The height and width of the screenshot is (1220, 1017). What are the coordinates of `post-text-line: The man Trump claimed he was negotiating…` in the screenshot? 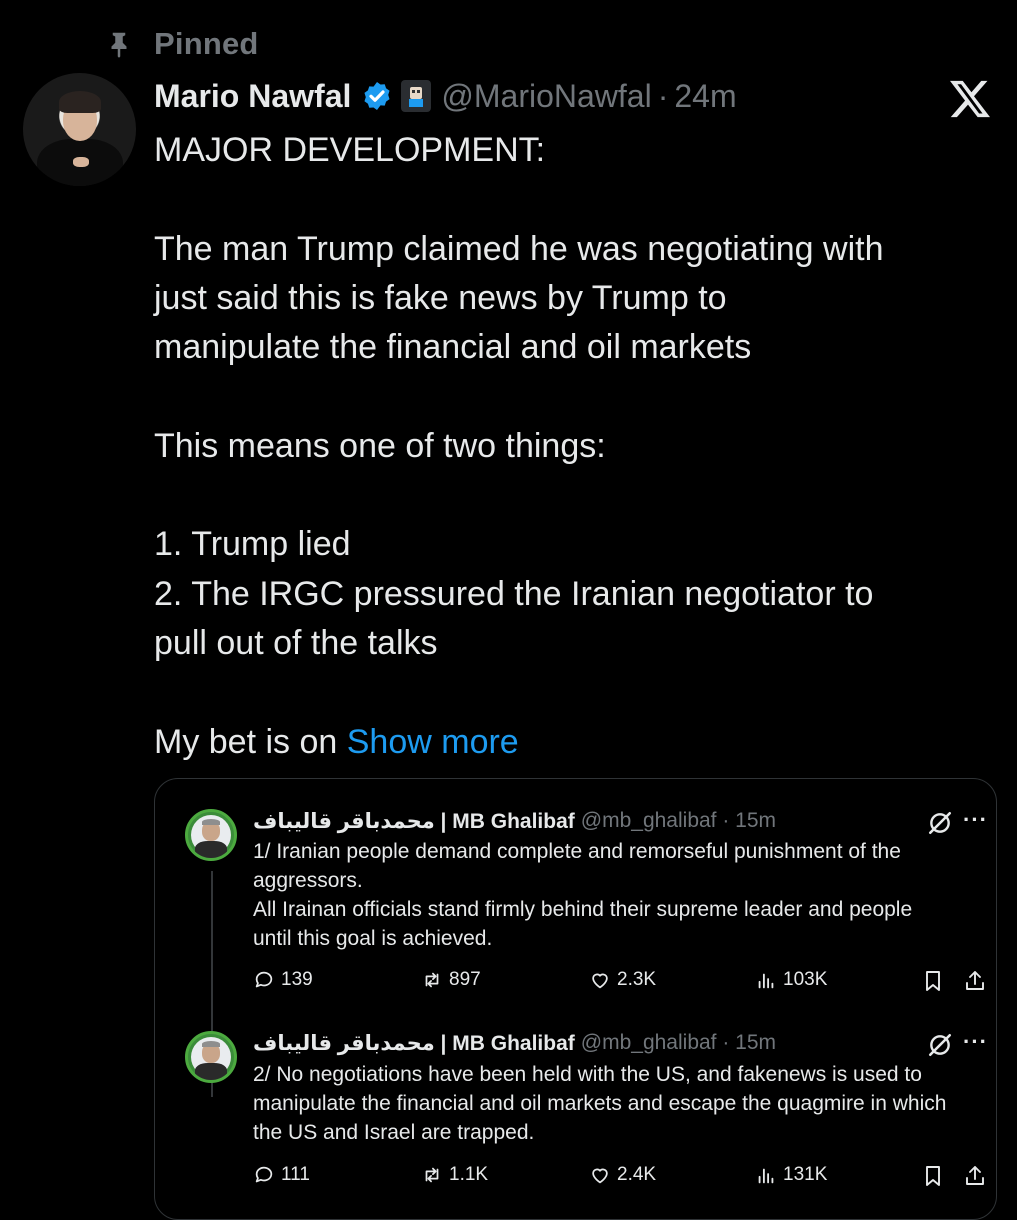 It's located at (519, 248).